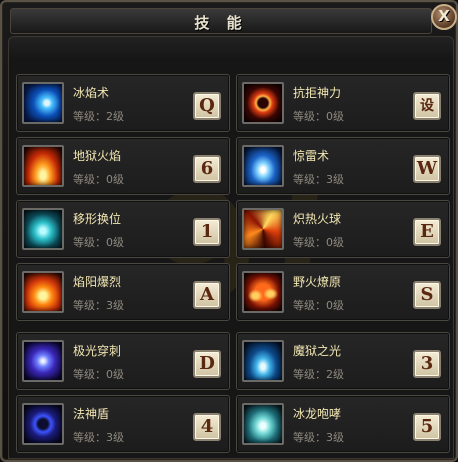 Image resolution: width=458 pixels, height=462 pixels. I want to click on skill-name: 移形换位, so click(97, 219).